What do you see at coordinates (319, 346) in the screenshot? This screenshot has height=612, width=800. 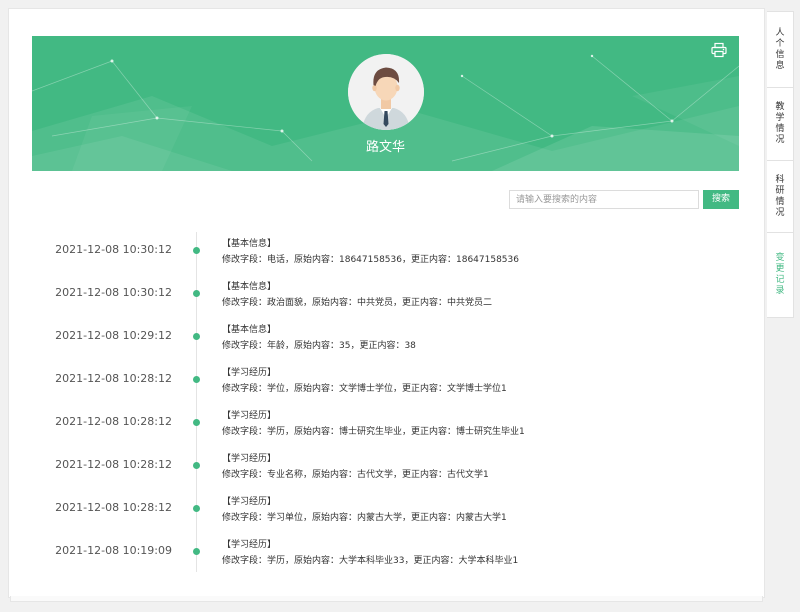 I see `entry-detail: 修改字段：年龄，原始内容：35，更正内容：38` at bounding box center [319, 346].